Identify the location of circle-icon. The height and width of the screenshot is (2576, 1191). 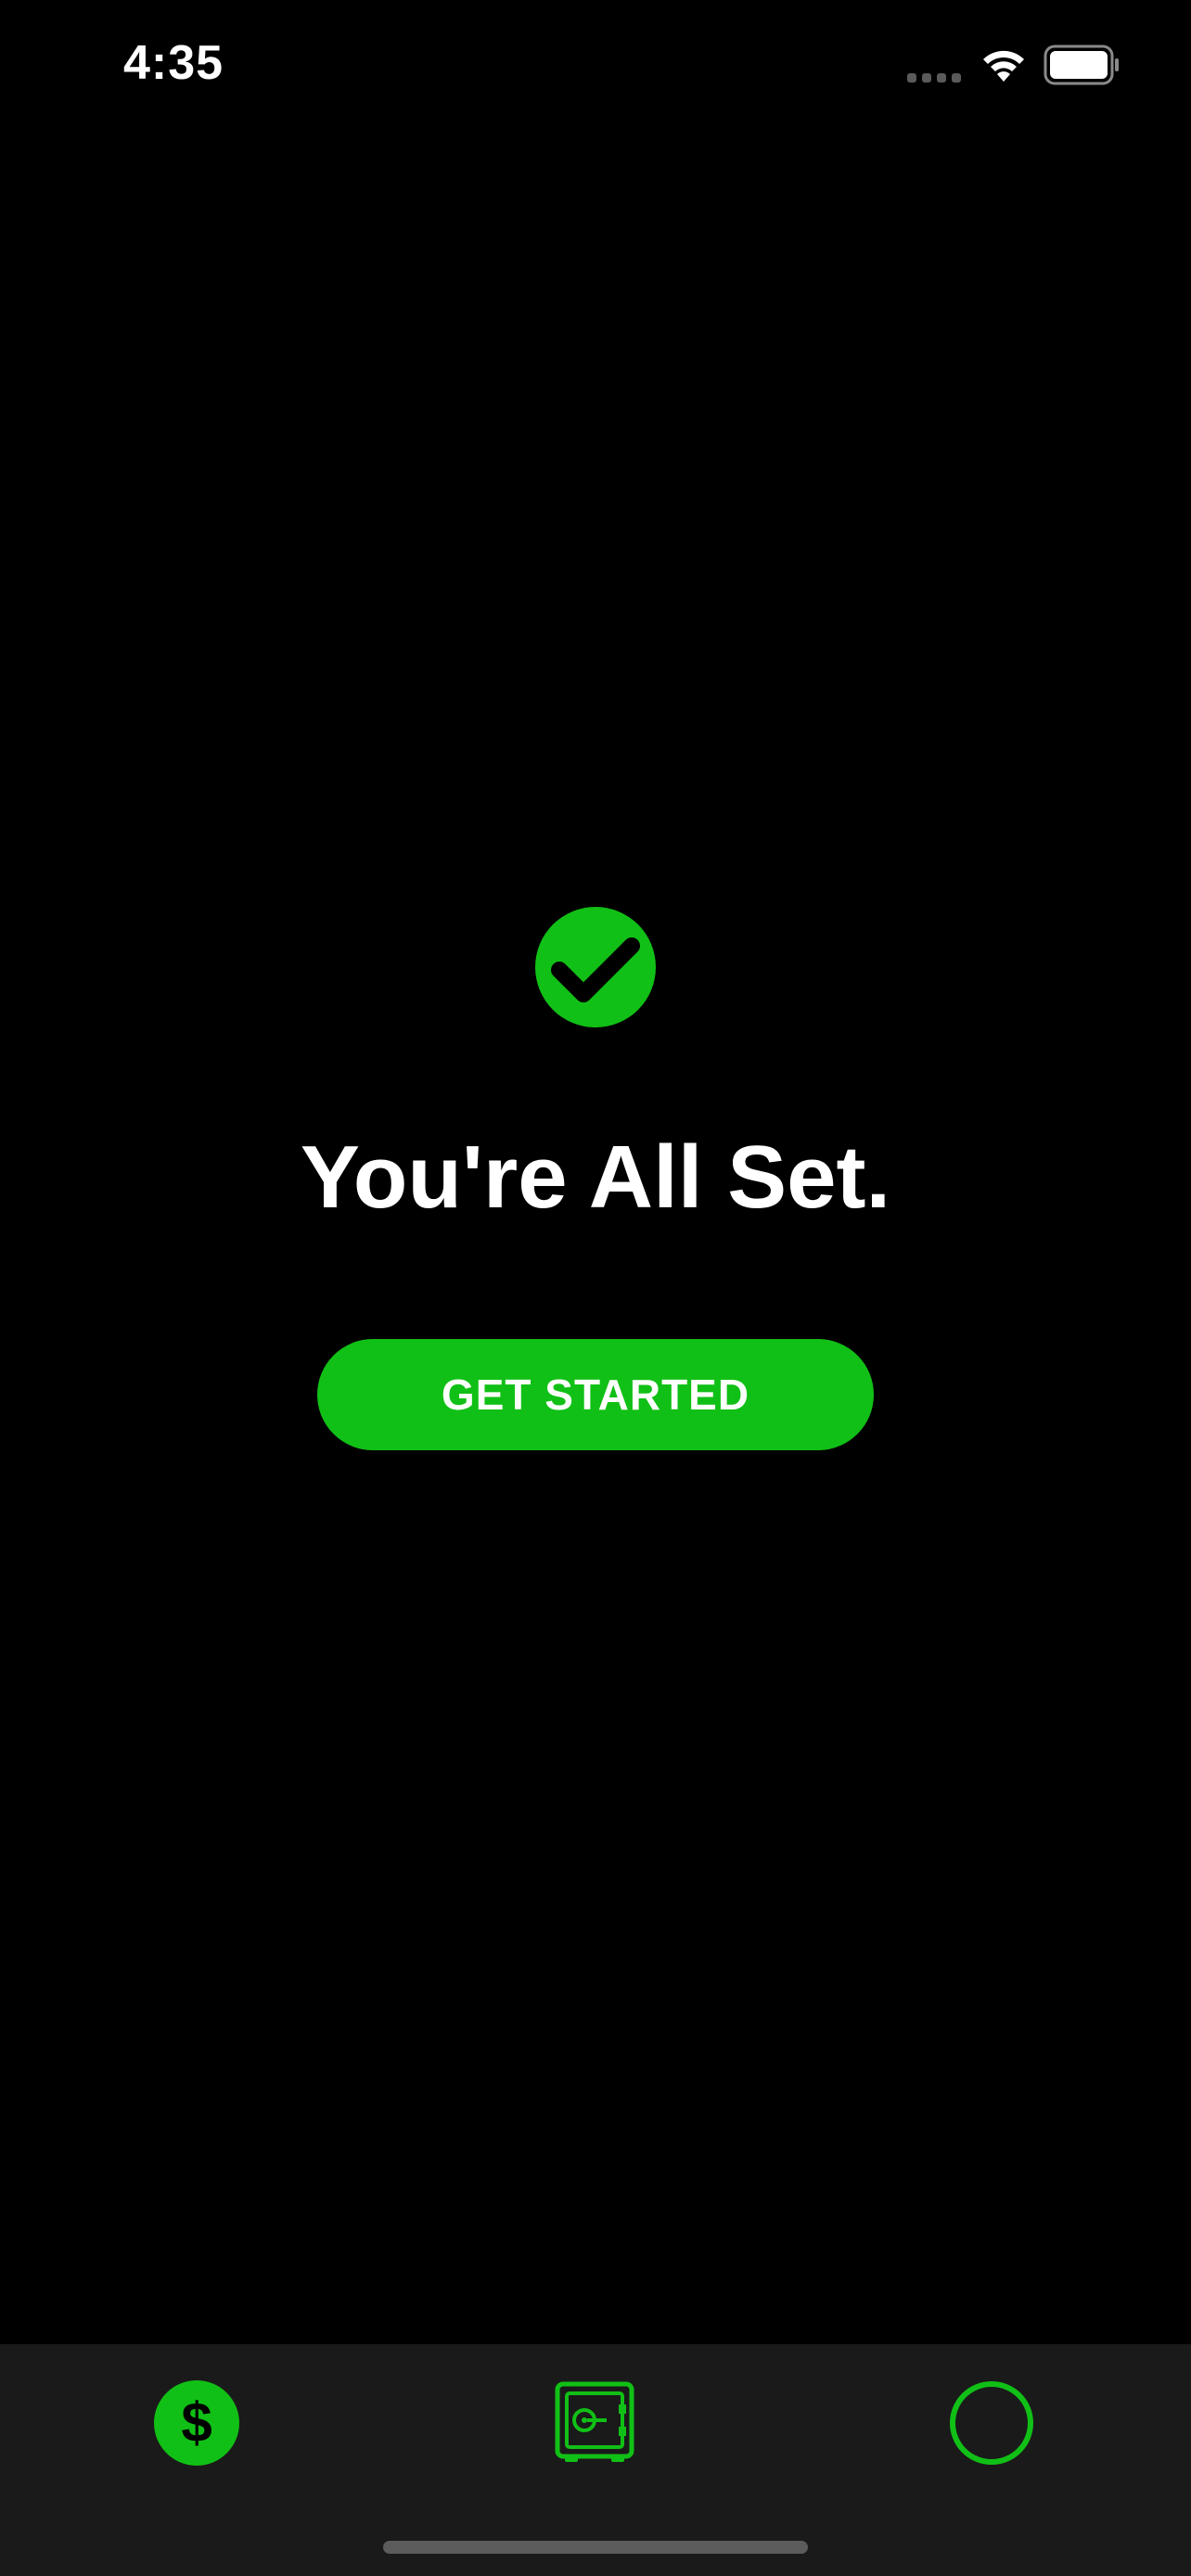
(992, 2423).